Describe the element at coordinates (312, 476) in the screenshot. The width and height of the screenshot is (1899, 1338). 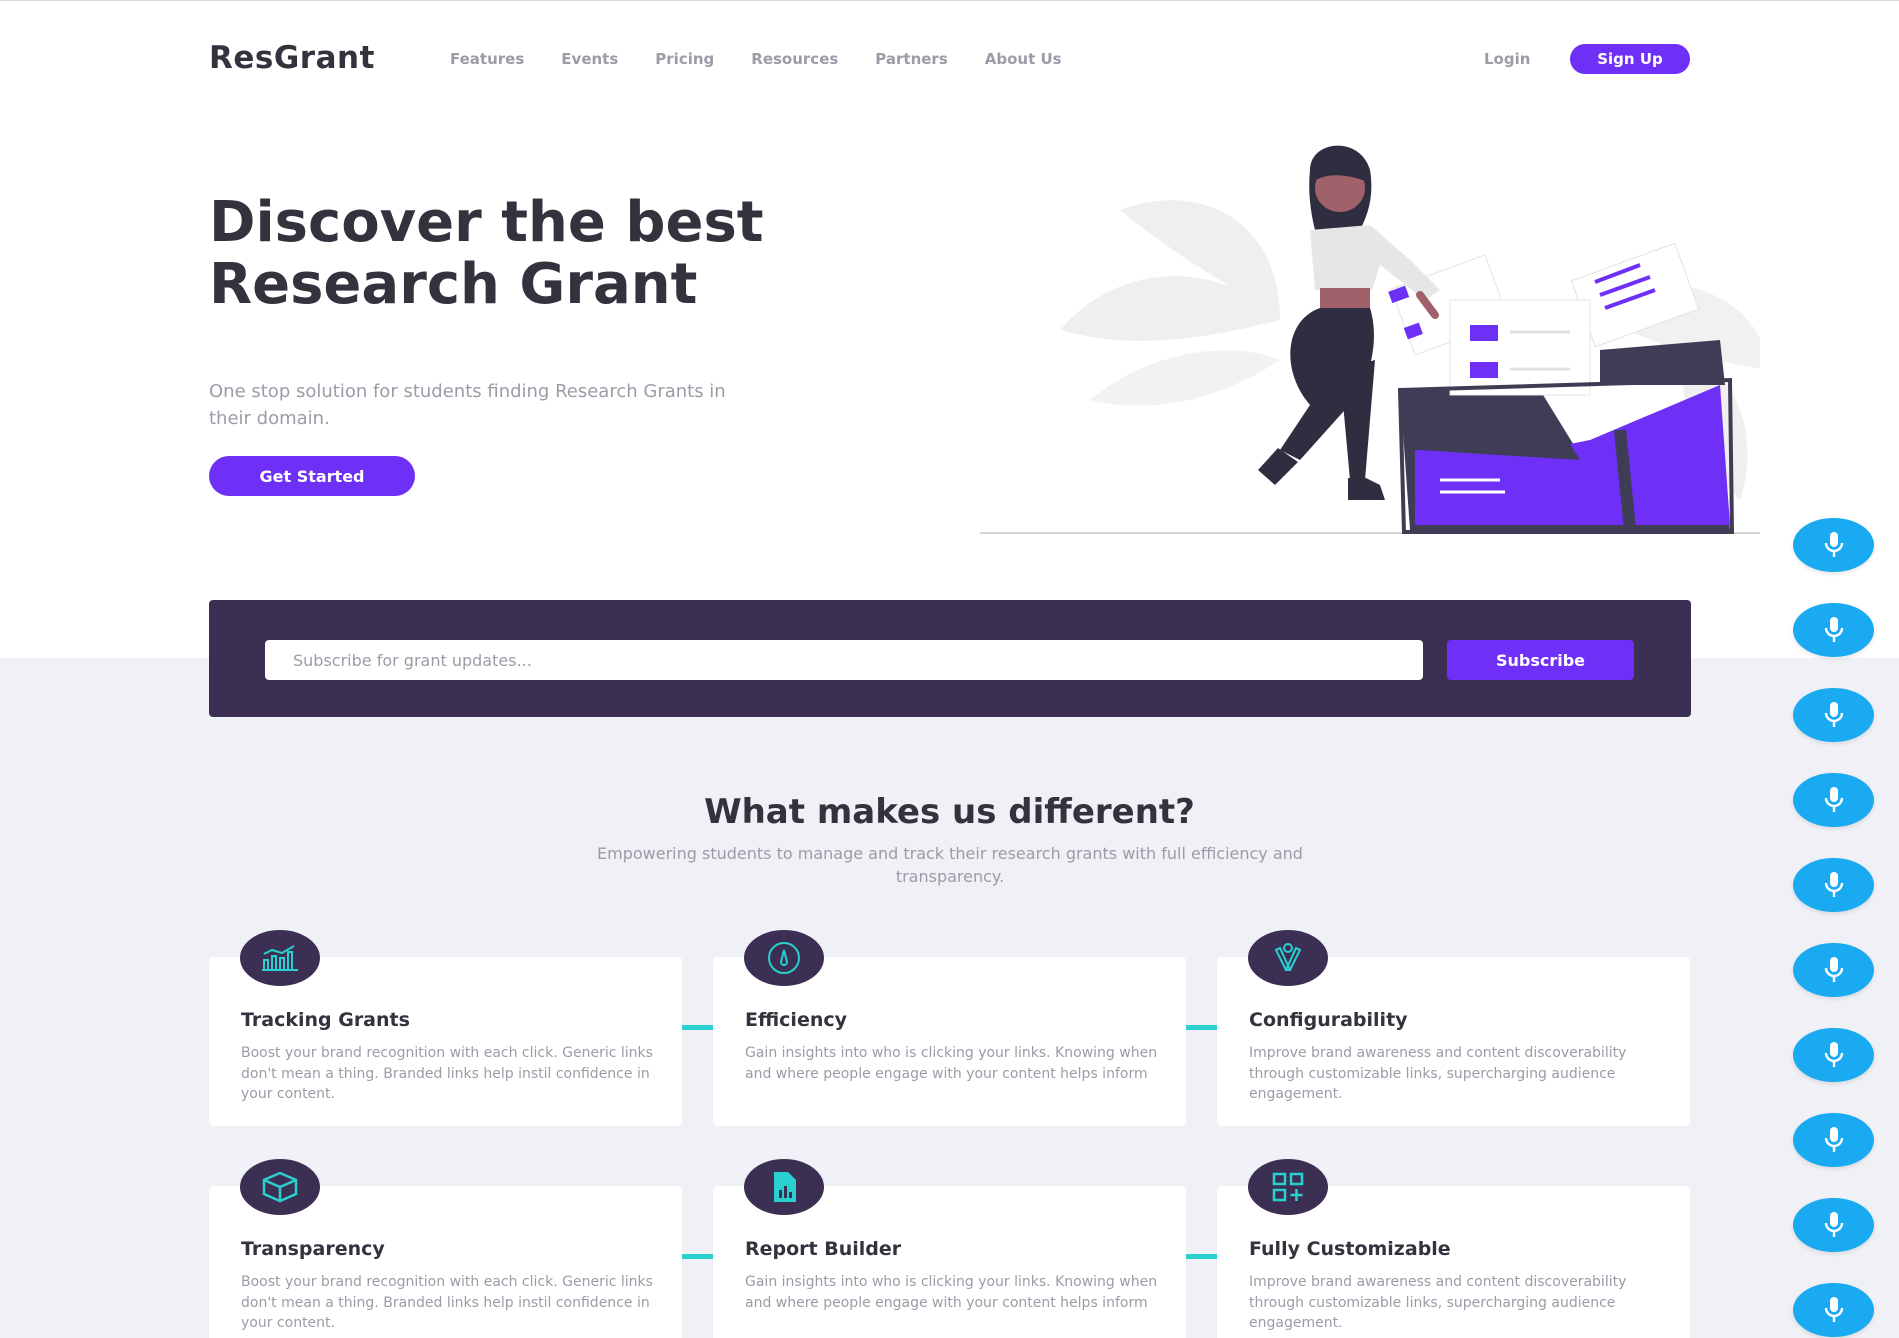
I see `get-started-button: Get Started` at that location.